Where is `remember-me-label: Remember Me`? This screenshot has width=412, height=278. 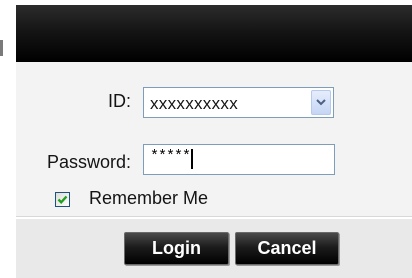 remember-me-label: Remember Me is located at coordinates (148, 198).